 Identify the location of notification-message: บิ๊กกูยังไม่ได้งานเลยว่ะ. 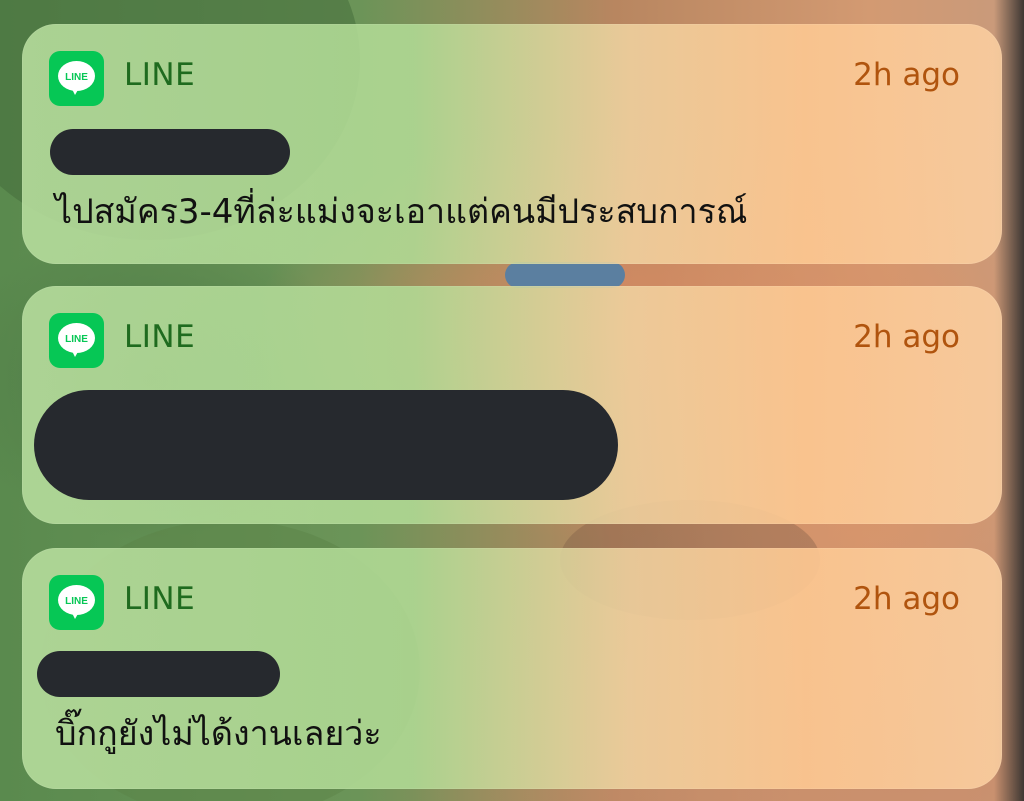
(218, 734).